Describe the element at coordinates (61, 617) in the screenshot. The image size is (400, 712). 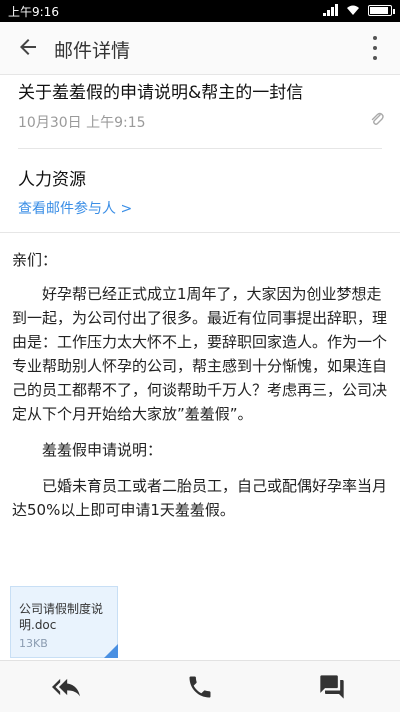
I see `attachment-name: 公司请假制度说明.doc` at that location.